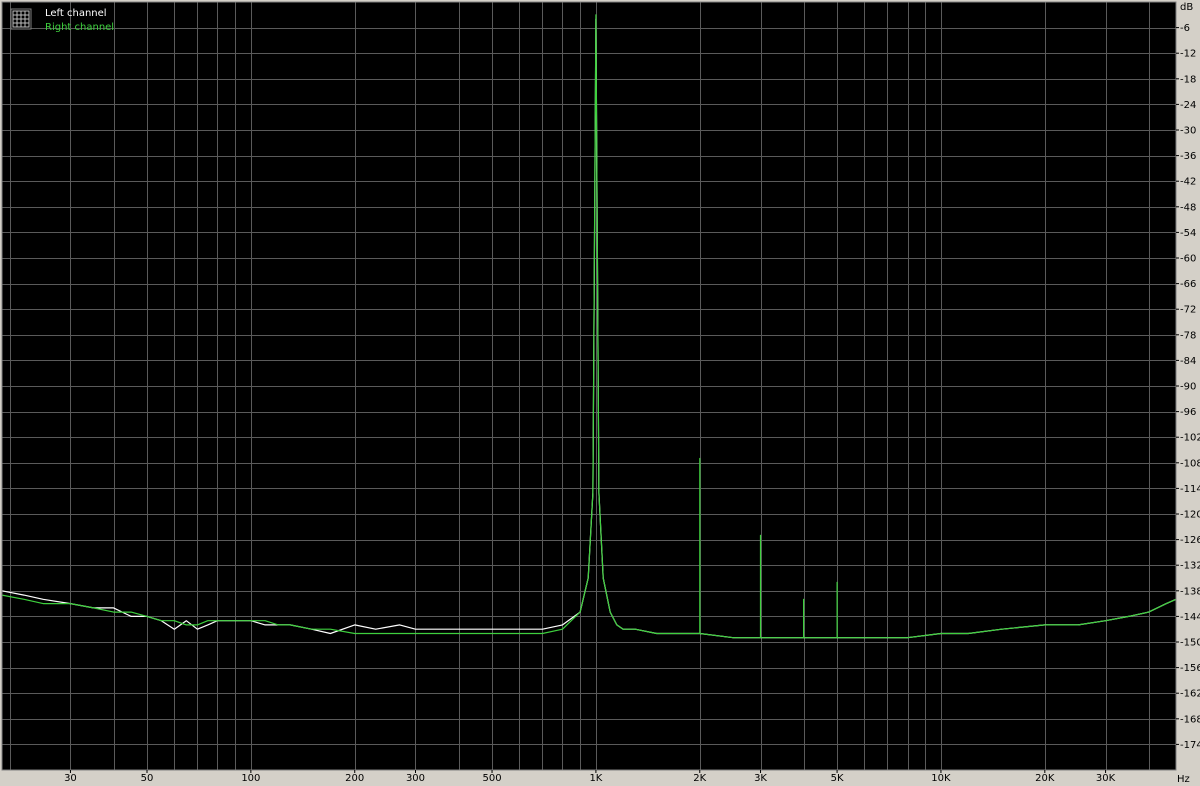 This screenshot has height=786, width=1200. What do you see at coordinates (1188, 259) in the screenshot?
I see `y-tick-label: -60` at bounding box center [1188, 259].